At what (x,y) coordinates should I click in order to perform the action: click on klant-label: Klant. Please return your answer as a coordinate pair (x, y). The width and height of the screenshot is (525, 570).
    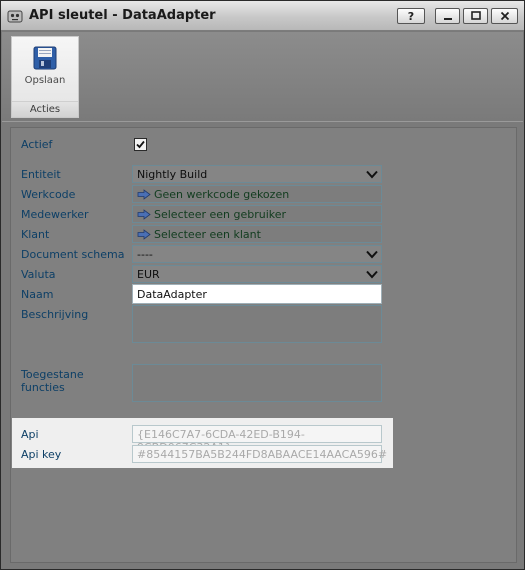
    Looking at the image, I should click on (35, 234).